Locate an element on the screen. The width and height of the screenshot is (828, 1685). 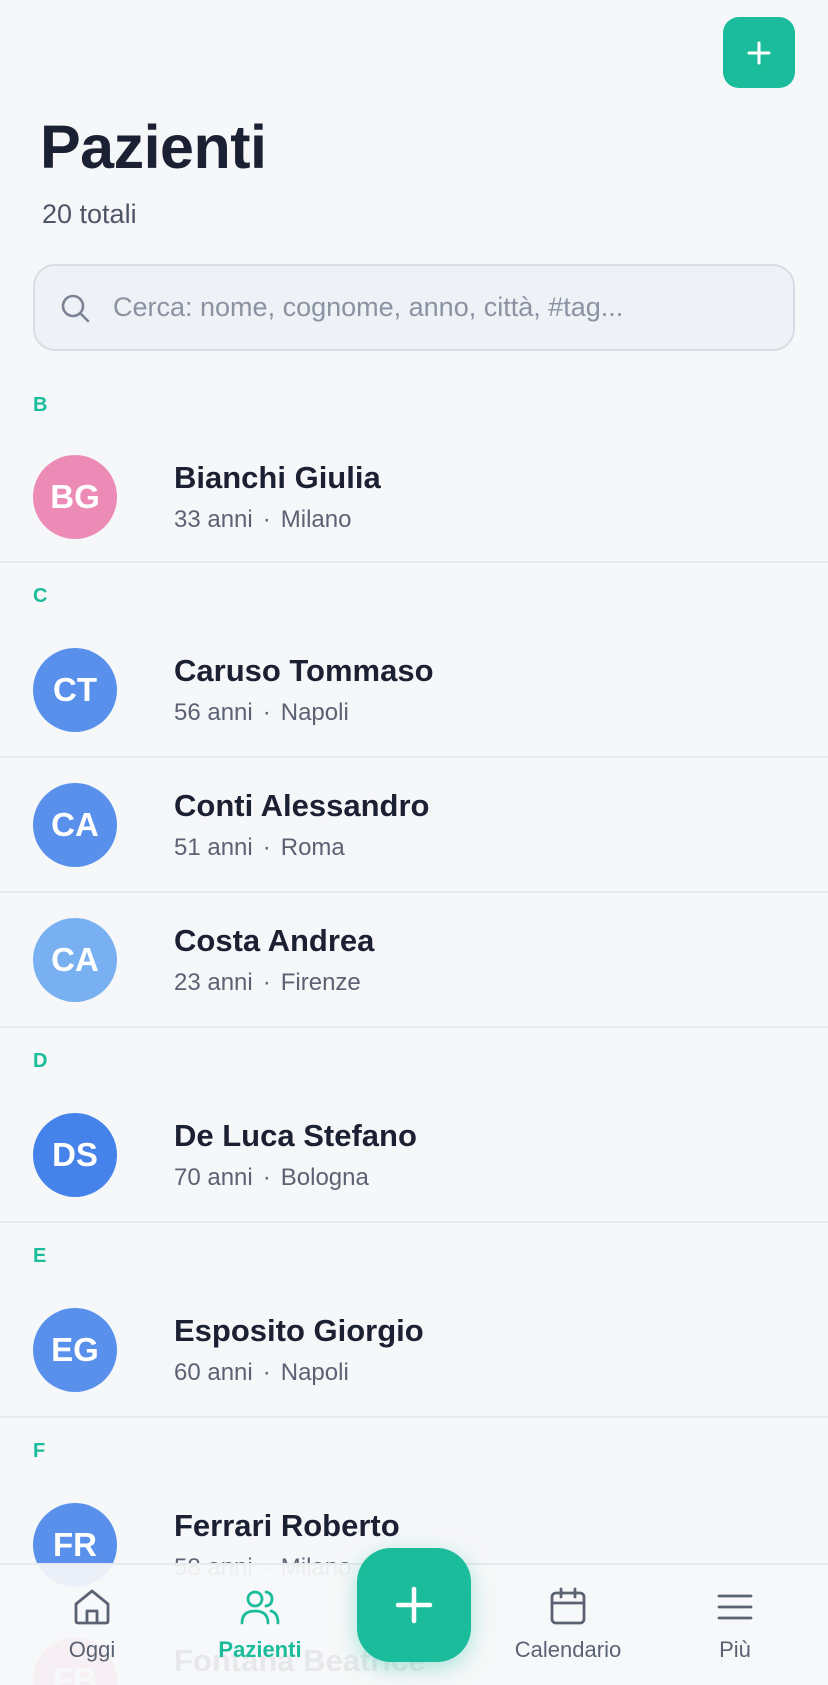
search-icon is located at coordinates (75, 308).